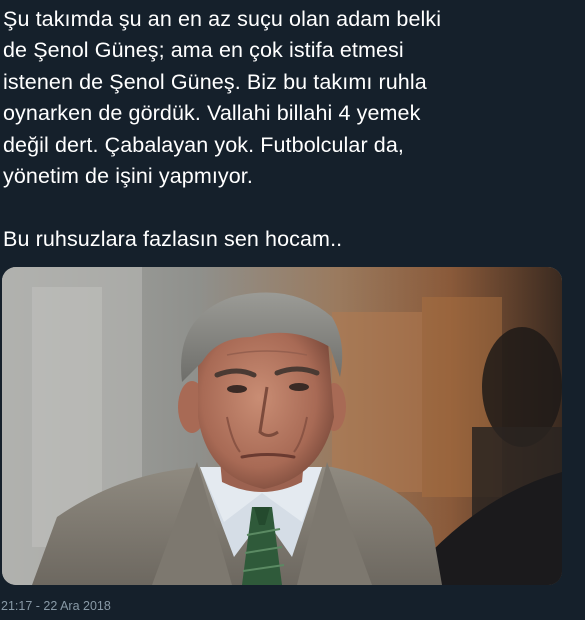  What do you see at coordinates (203, 50) in the screenshot?
I see `tweet-text-line: de Şenol Güneş; ama en çok istifa etmesi` at bounding box center [203, 50].